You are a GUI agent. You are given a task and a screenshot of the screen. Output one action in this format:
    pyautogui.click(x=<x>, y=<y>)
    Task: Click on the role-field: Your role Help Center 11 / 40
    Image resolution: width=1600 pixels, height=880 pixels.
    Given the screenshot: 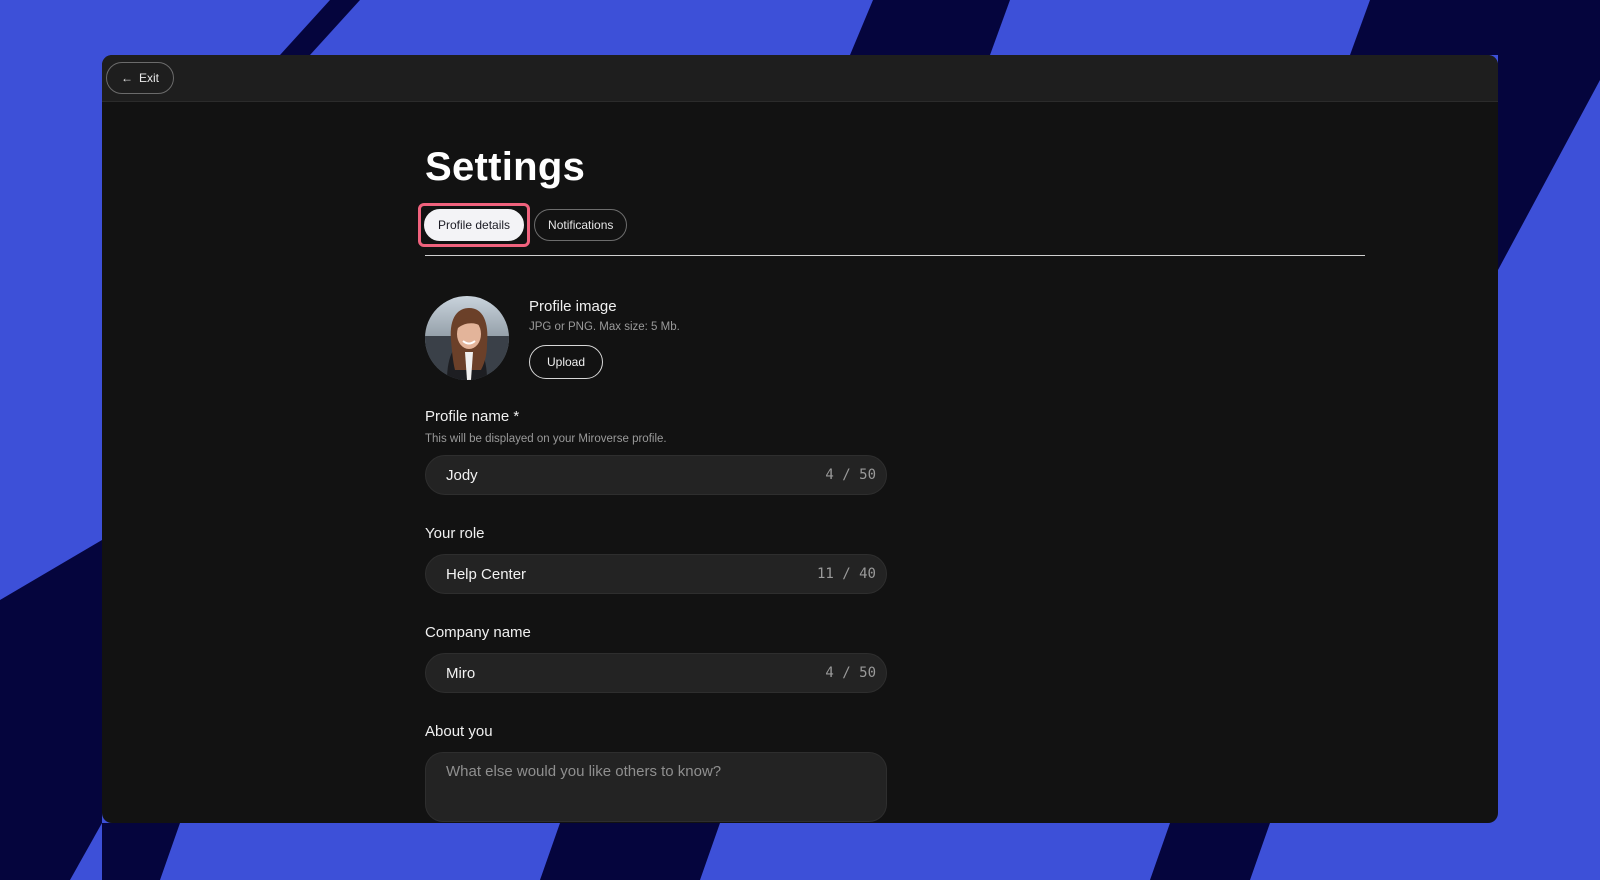 What is the action you would take?
    pyautogui.click(x=895, y=559)
    